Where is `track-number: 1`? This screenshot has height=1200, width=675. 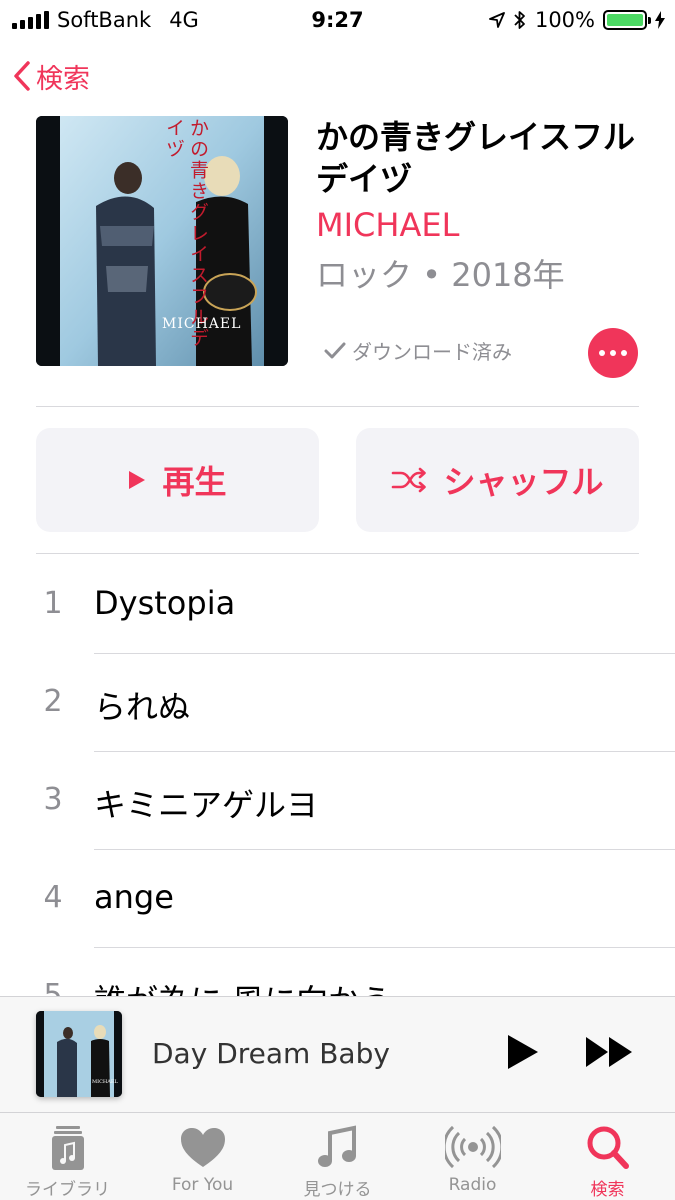
track-number: 1 is located at coordinates (53, 603).